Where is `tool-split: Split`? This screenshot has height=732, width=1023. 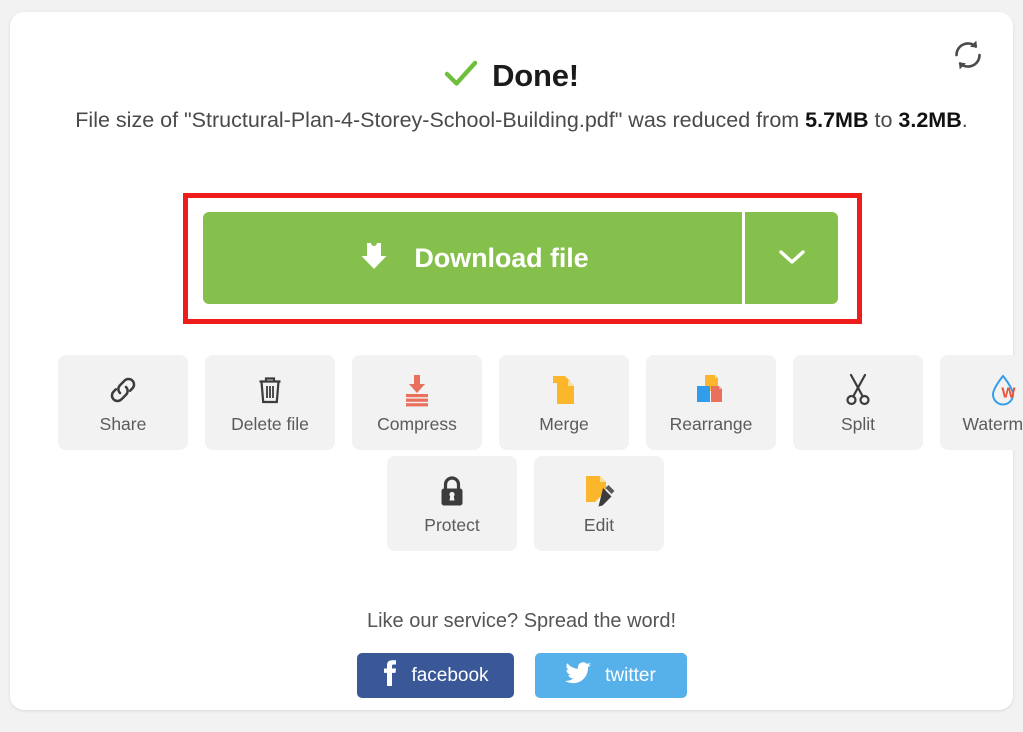 tool-split: Split is located at coordinates (858, 402).